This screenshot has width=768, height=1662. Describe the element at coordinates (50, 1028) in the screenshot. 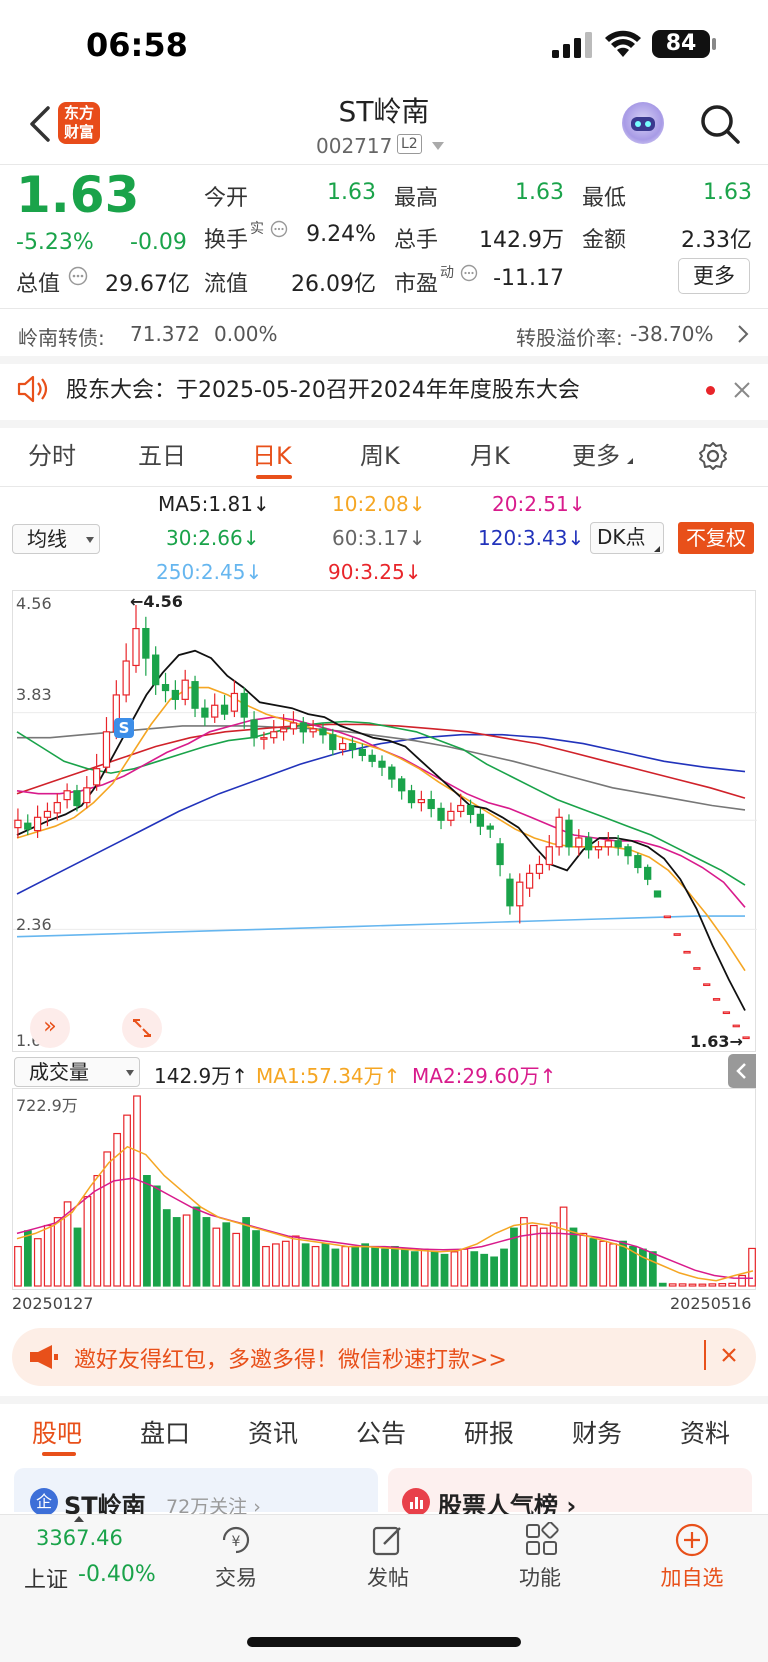

I see `expand-left-icon: »` at that location.